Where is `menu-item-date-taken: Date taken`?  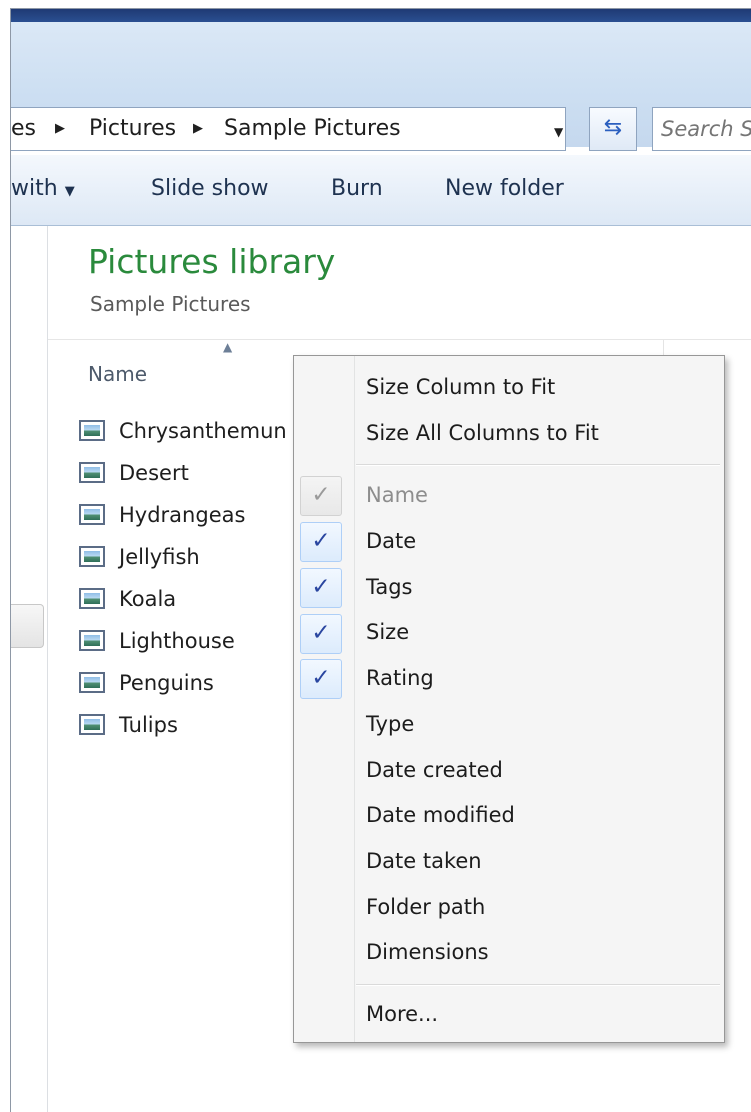
menu-item-date-taken: Date taken is located at coordinates (424, 861).